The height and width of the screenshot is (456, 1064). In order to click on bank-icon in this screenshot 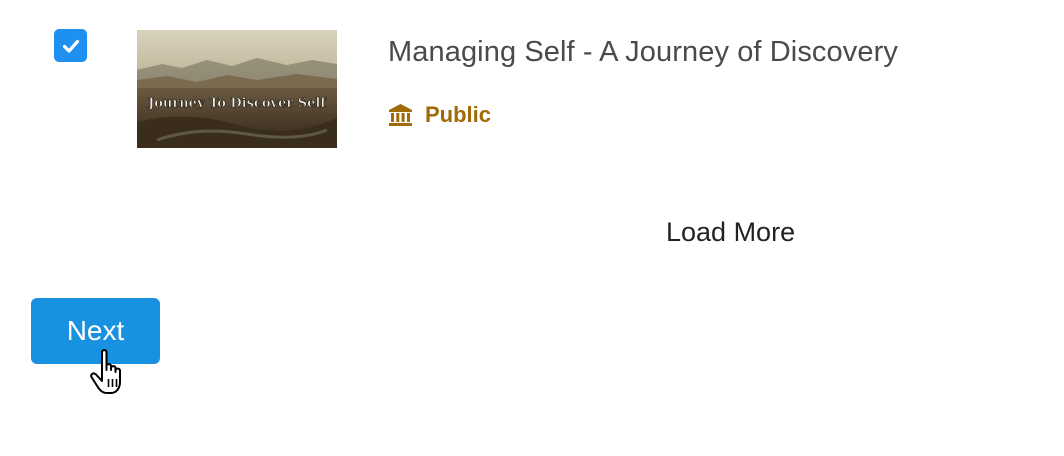, I will do `click(400, 115)`.